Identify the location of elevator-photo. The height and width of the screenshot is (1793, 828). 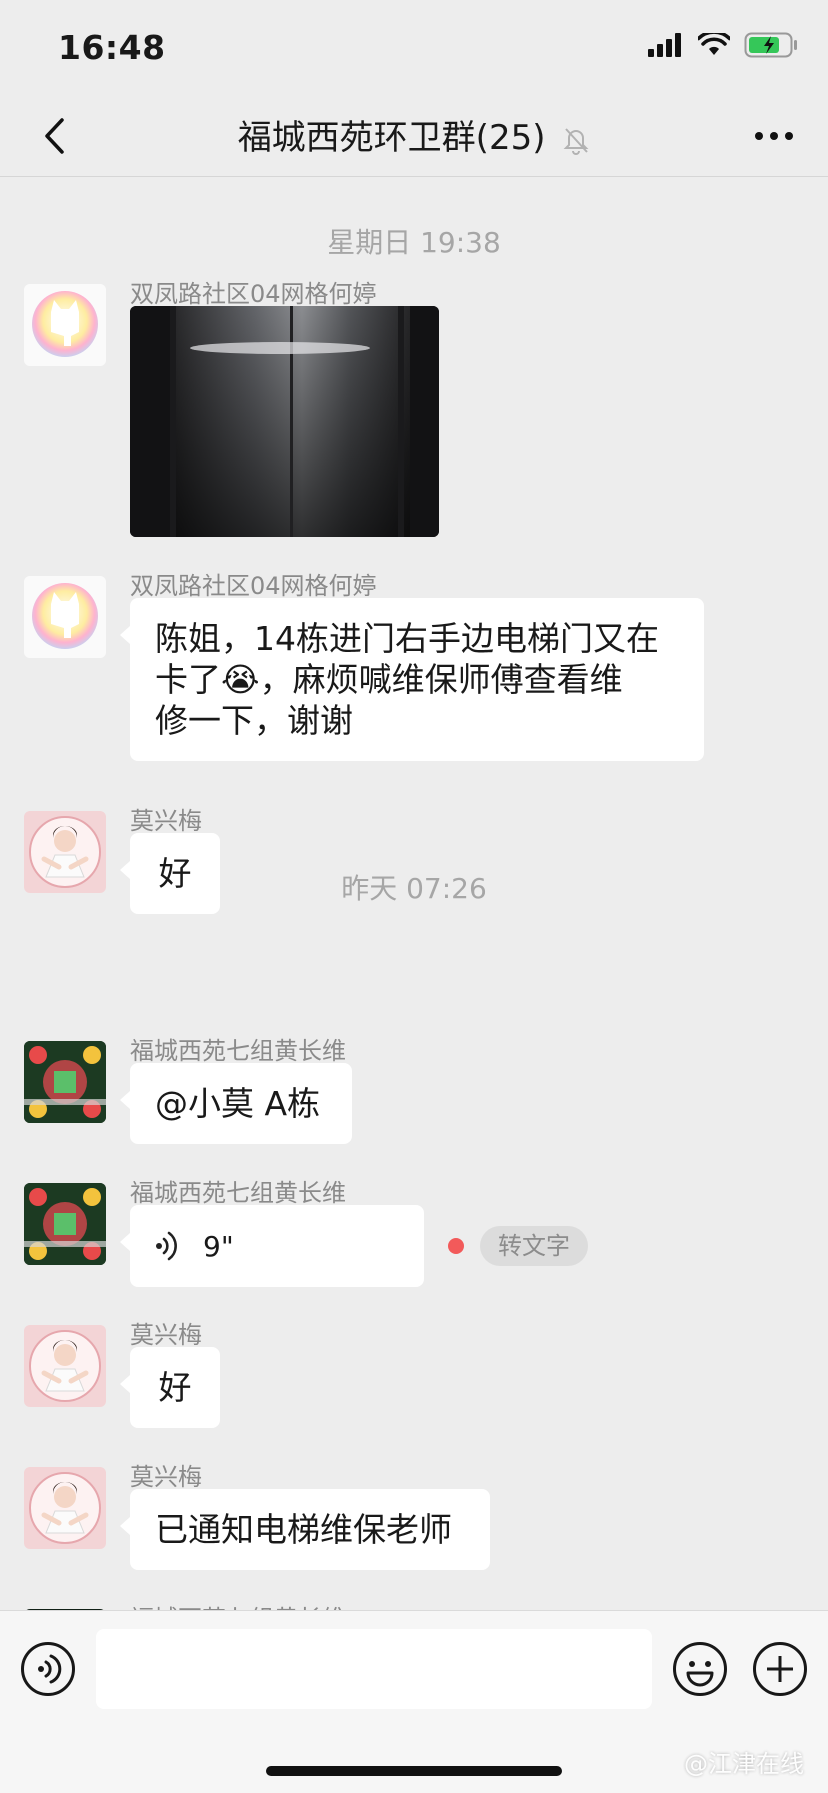
(284, 421).